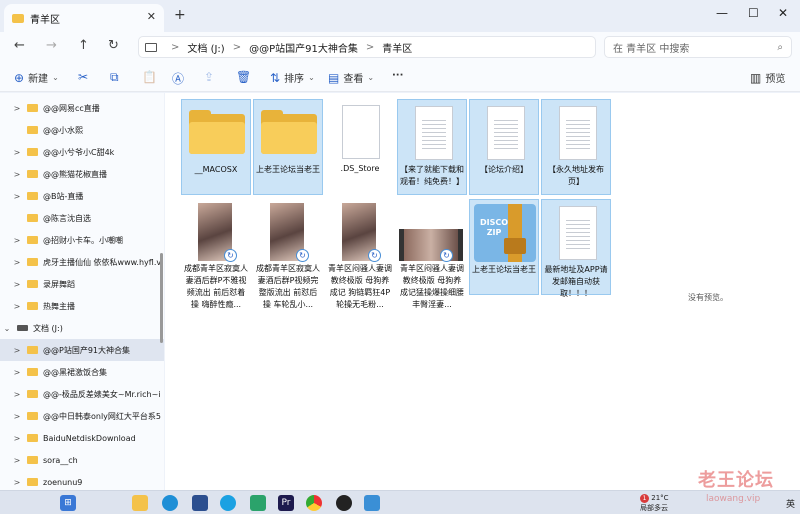 The height and width of the screenshot is (514, 800). What do you see at coordinates (82, 306) in the screenshot?
I see `sidebar-item: > 热舞主播` at bounding box center [82, 306].